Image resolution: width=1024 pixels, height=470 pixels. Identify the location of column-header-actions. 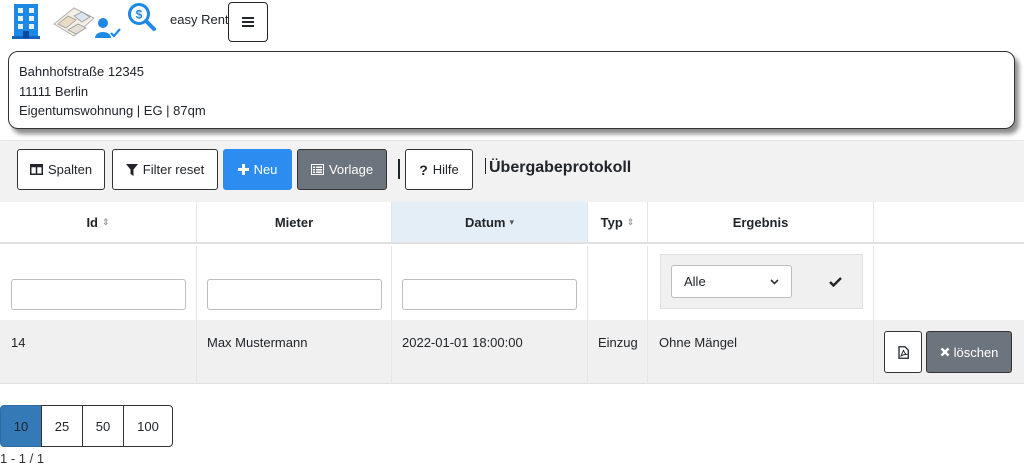
(949, 223).